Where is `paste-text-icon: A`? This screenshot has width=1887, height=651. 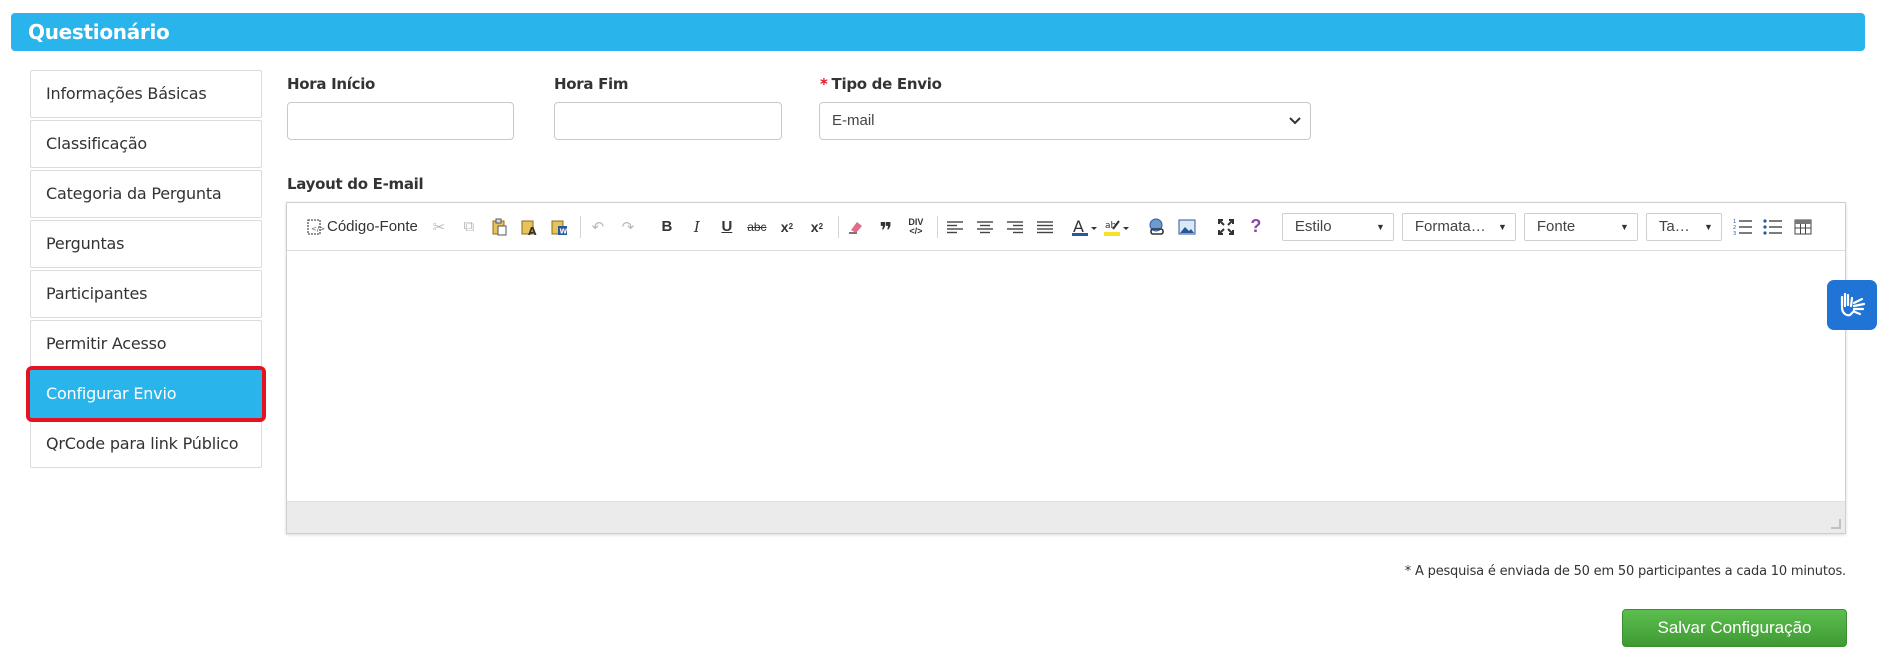 paste-text-icon: A is located at coordinates (529, 227).